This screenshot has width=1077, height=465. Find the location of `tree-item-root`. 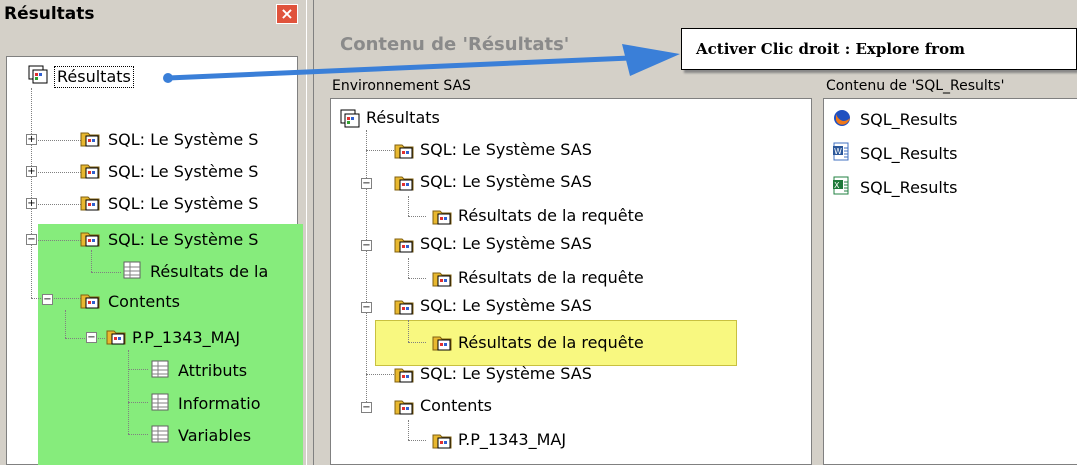

tree-item-root is located at coordinates (38, 76).